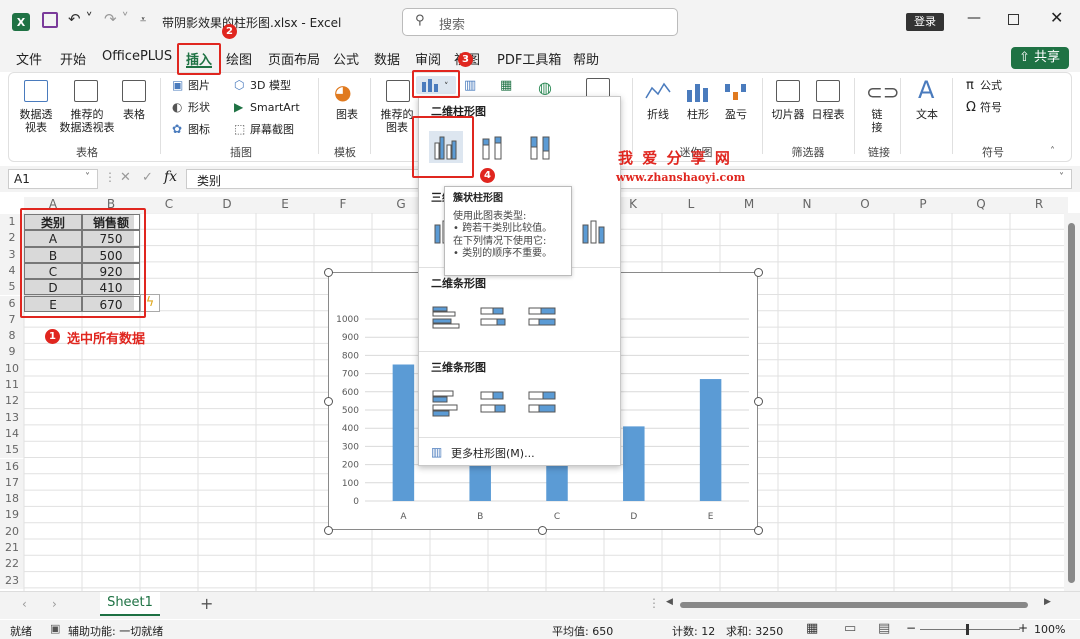  Describe the element at coordinates (143, 20) in the screenshot. I see `customize-qat-icon: ⩡` at that location.